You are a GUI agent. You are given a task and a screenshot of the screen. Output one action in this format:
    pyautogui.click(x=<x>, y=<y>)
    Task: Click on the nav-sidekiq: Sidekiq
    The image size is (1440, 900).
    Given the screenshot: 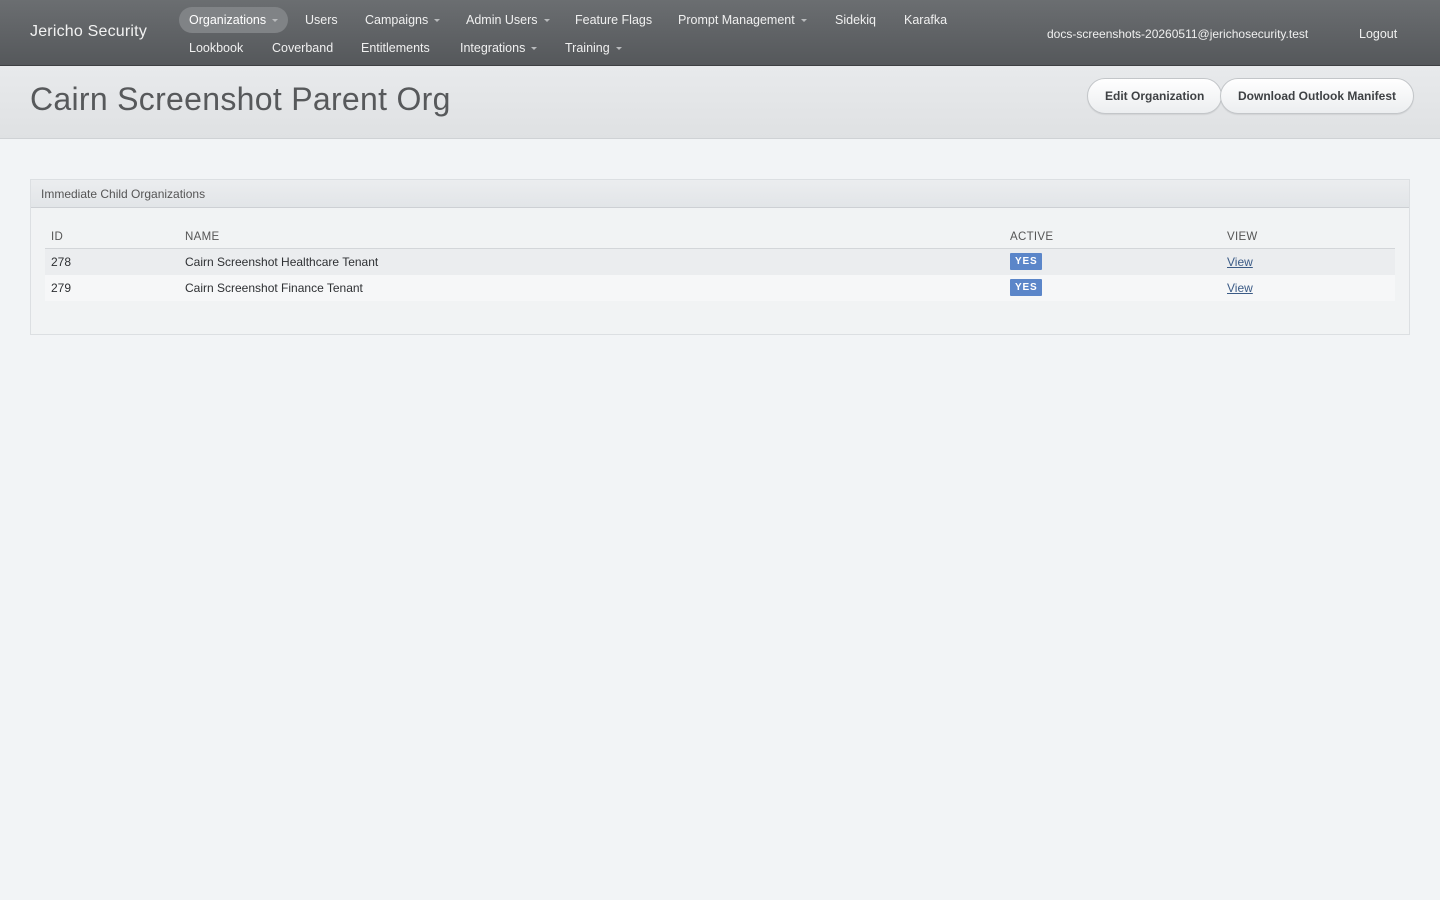 What is the action you would take?
    pyautogui.click(x=855, y=20)
    